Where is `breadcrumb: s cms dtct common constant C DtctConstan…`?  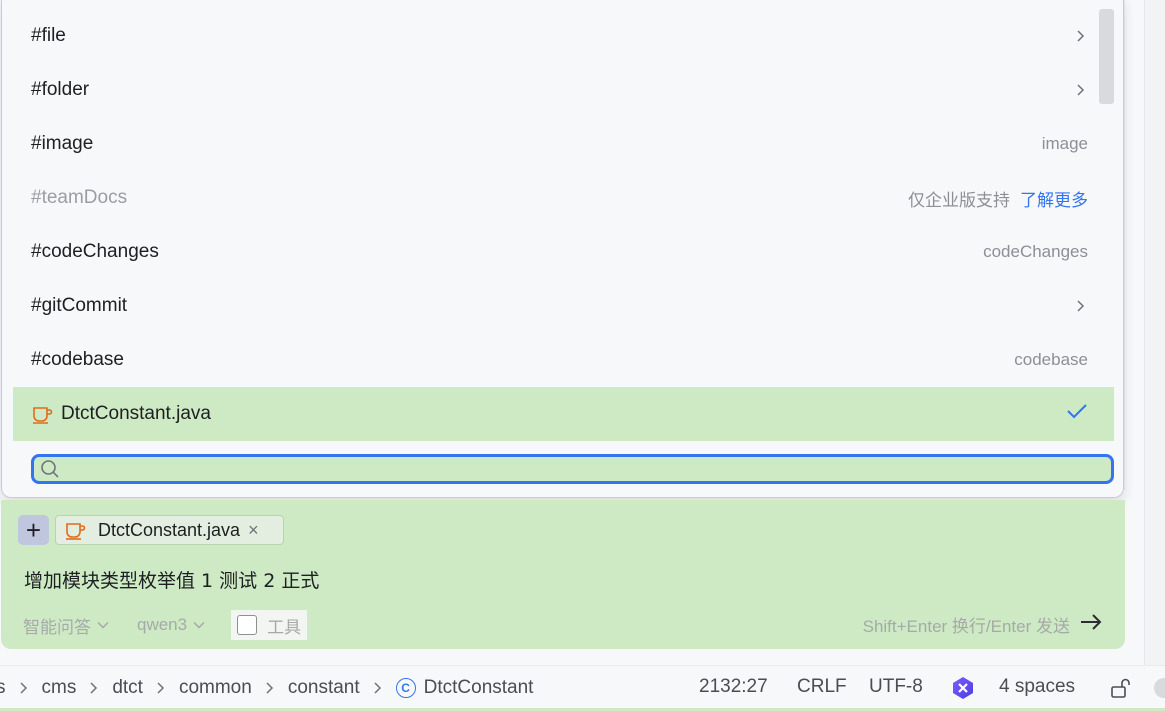 breadcrumb: s cms dtct common constant C DtctConstan… is located at coordinates (266, 688).